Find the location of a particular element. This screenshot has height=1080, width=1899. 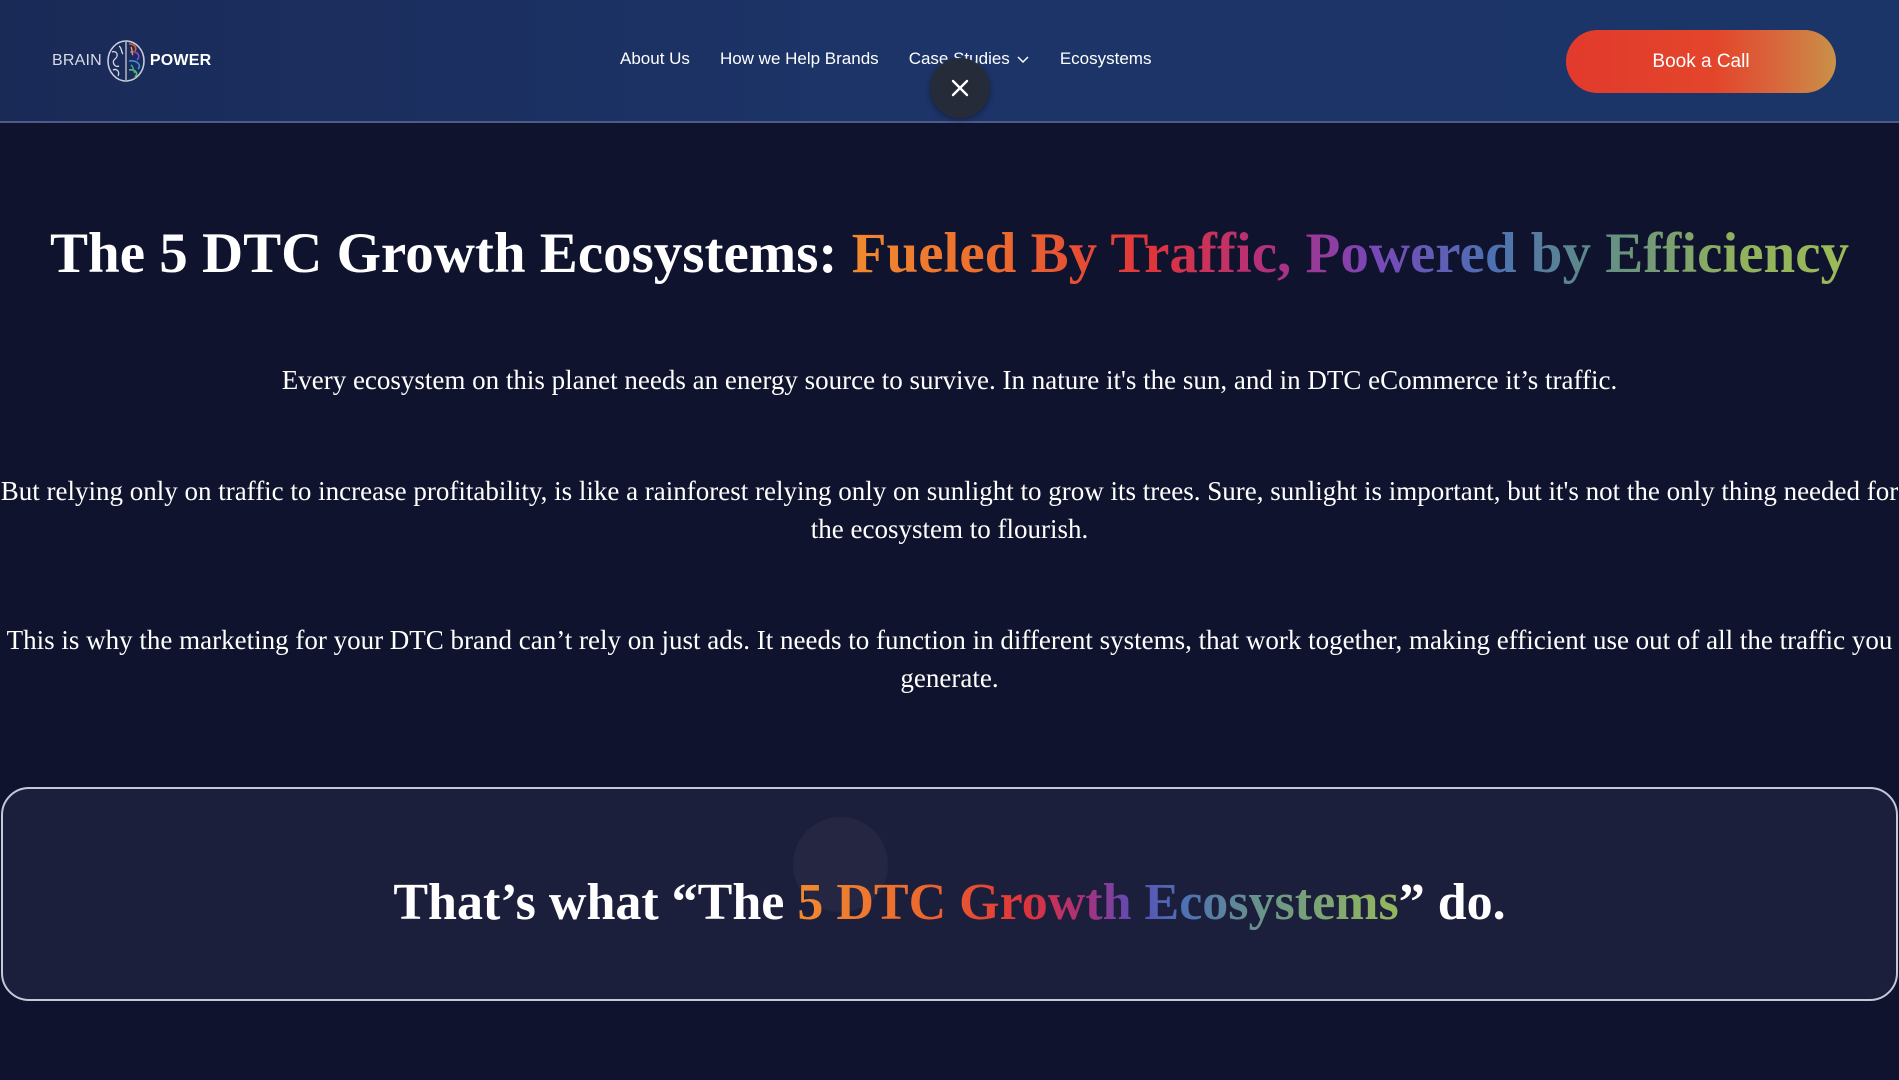

page-title-white: The 5 DTC Growth Ecosystems: is located at coordinates (450, 253).